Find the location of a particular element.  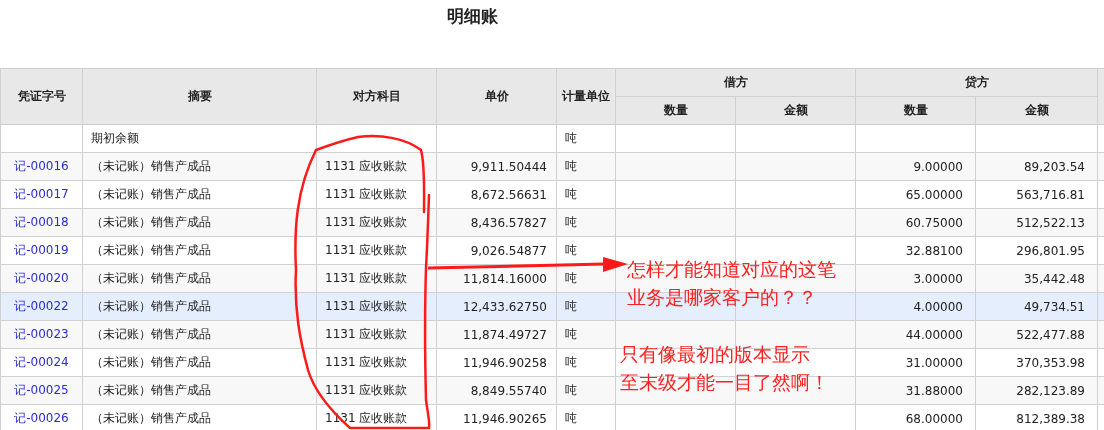

column-header: 计量单位 is located at coordinates (586, 96).